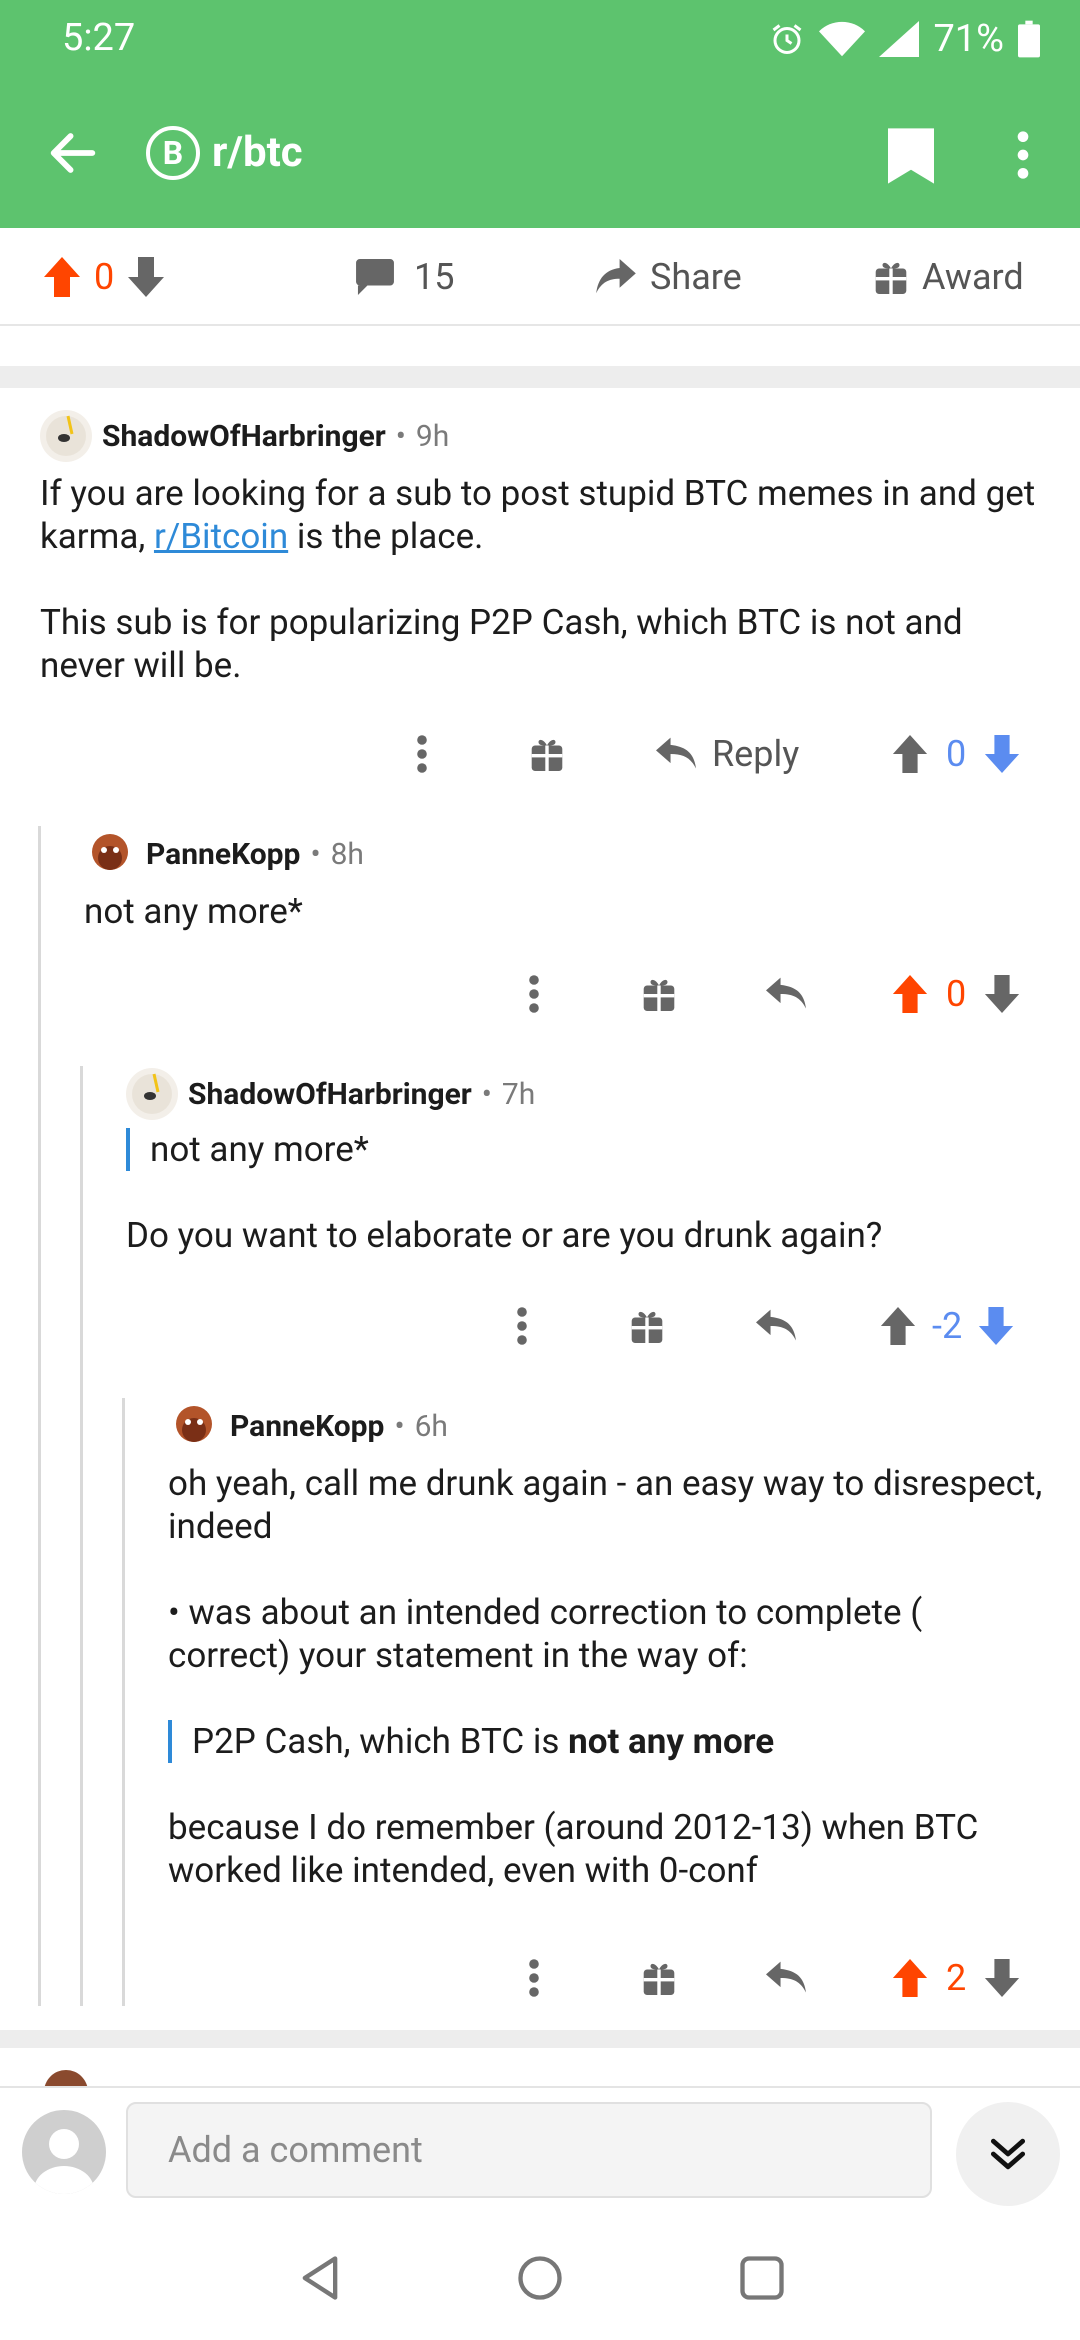  Describe the element at coordinates (431, 1426) in the screenshot. I see `comment-time: 6h` at that location.